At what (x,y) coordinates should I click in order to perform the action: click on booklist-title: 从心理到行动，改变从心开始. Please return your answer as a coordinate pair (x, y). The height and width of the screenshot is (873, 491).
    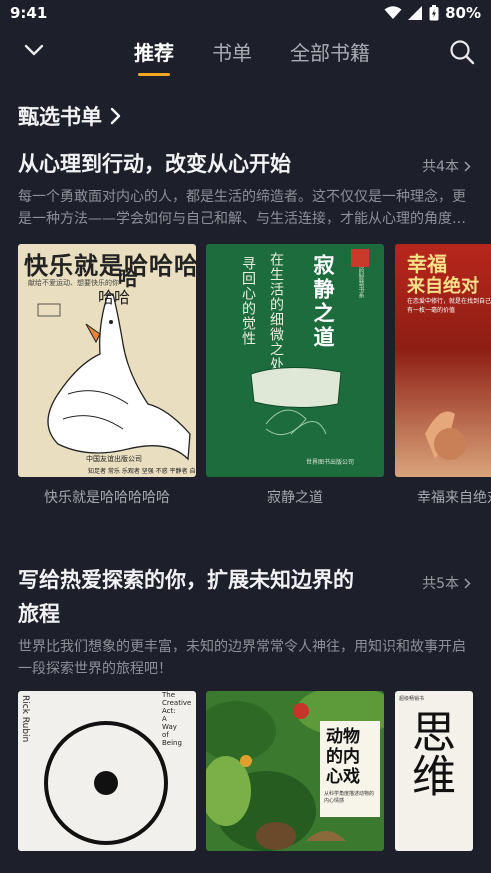
    Looking at the image, I should click on (154, 164).